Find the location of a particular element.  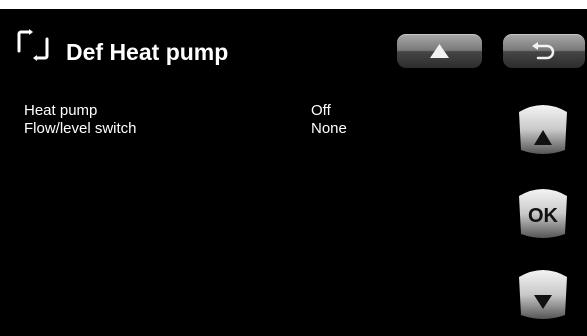

back-arrow-icon is located at coordinates (543, 51).